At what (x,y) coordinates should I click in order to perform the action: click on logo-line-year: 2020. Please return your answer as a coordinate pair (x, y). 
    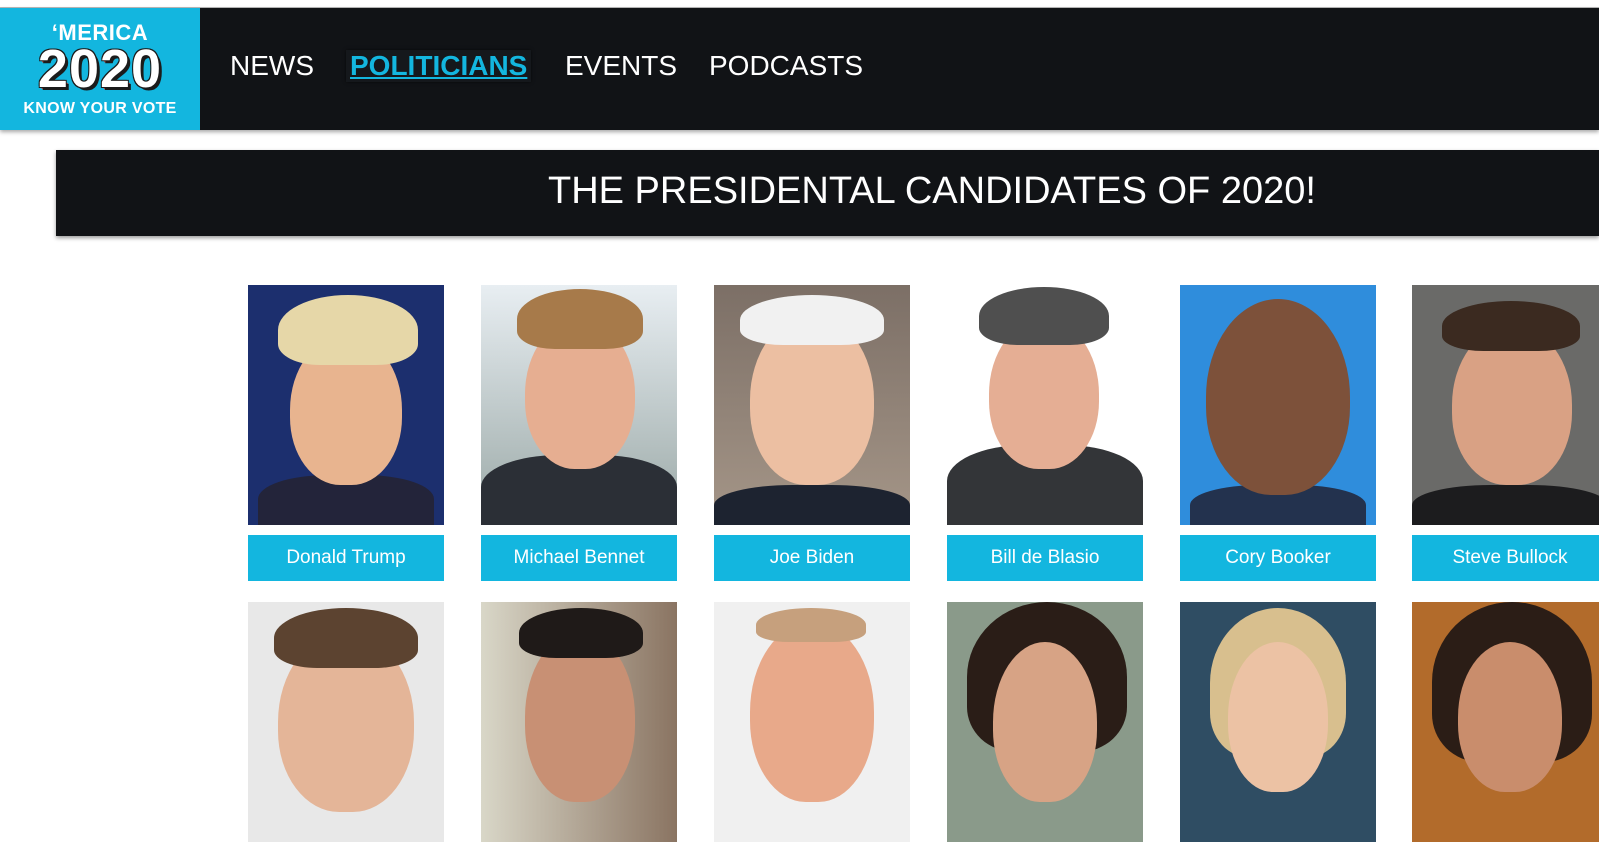
    Looking at the image, I should click on (100, 69).